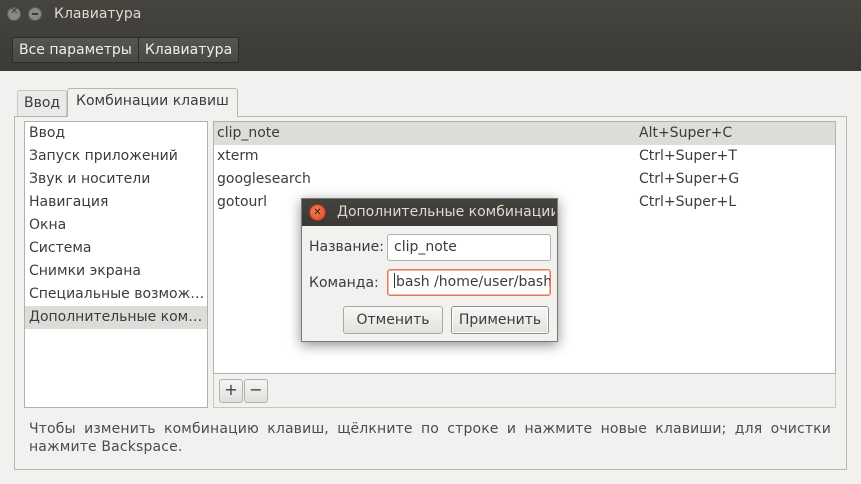  Describe the element at coordinates (473, 282) in the screenshot. I see `command-value: bash /home/user/bash` at that location.